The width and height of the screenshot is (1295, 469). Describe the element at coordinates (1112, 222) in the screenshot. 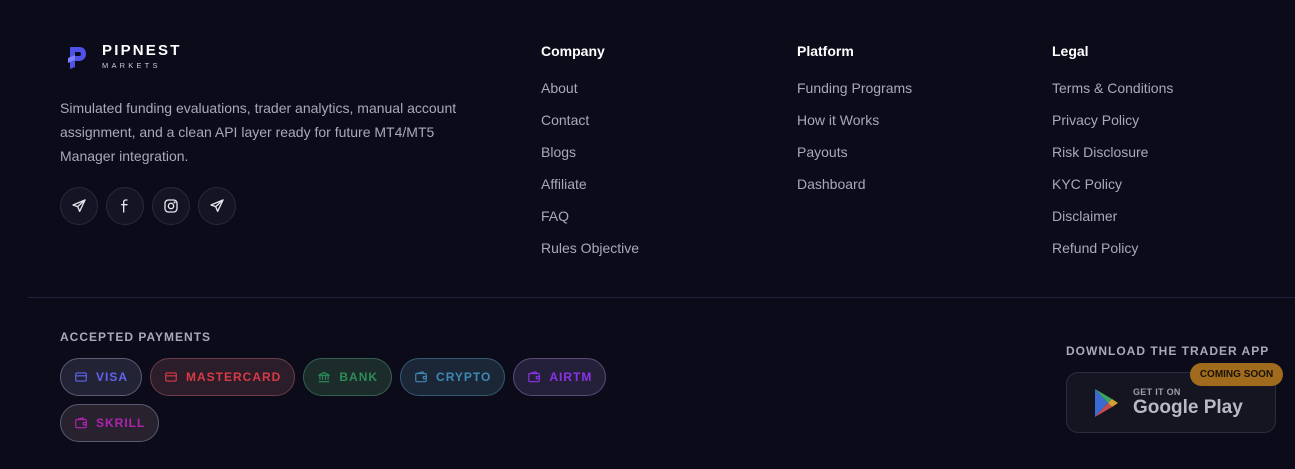

I see `footer-link-disclaimer: Disclaimer` at that location.